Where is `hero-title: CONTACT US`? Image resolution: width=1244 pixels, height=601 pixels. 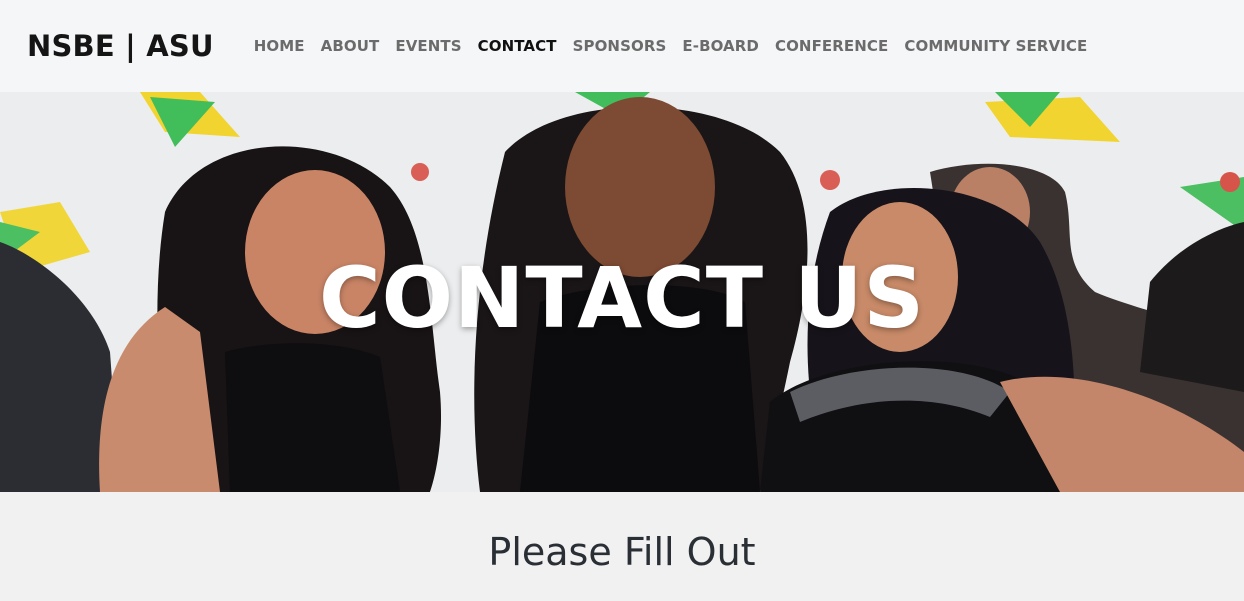
hero-title: CONTACT US is located at coordinates (622, 298).